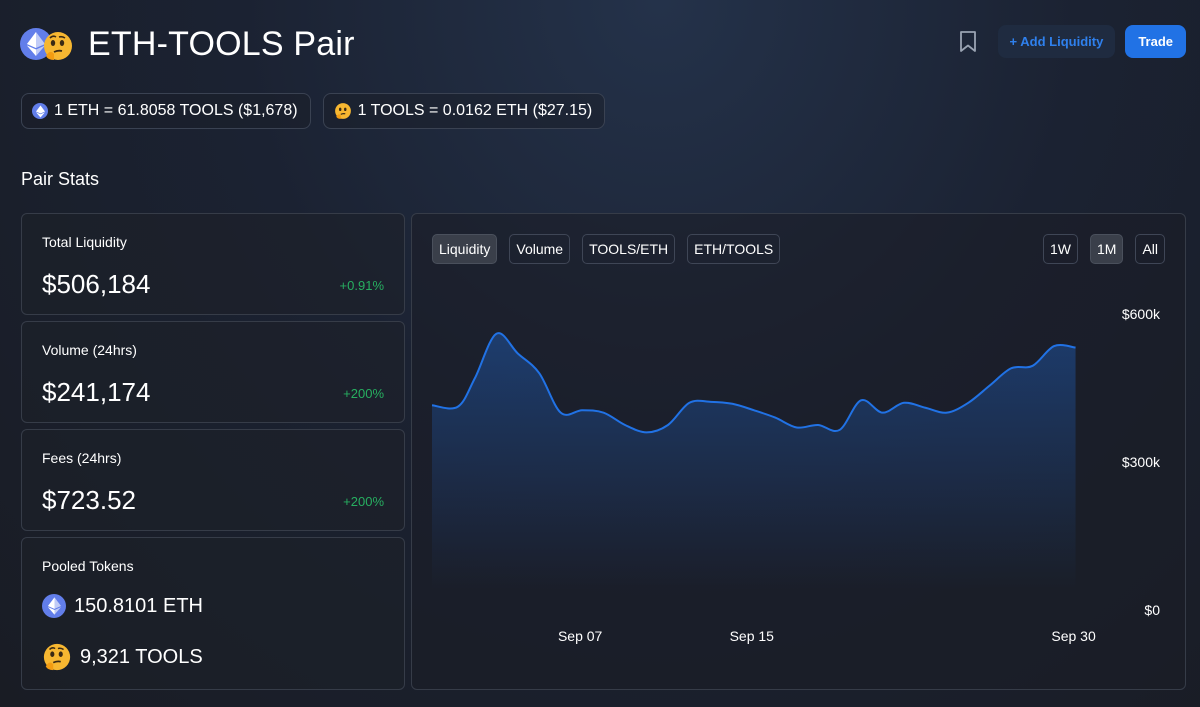 The height and width of the screenshot is (707, 1200). I want to click on chart-type-tabs: Liquidity Volume TOOLS/ETH ETH/TOOLS, so click(606, 249).